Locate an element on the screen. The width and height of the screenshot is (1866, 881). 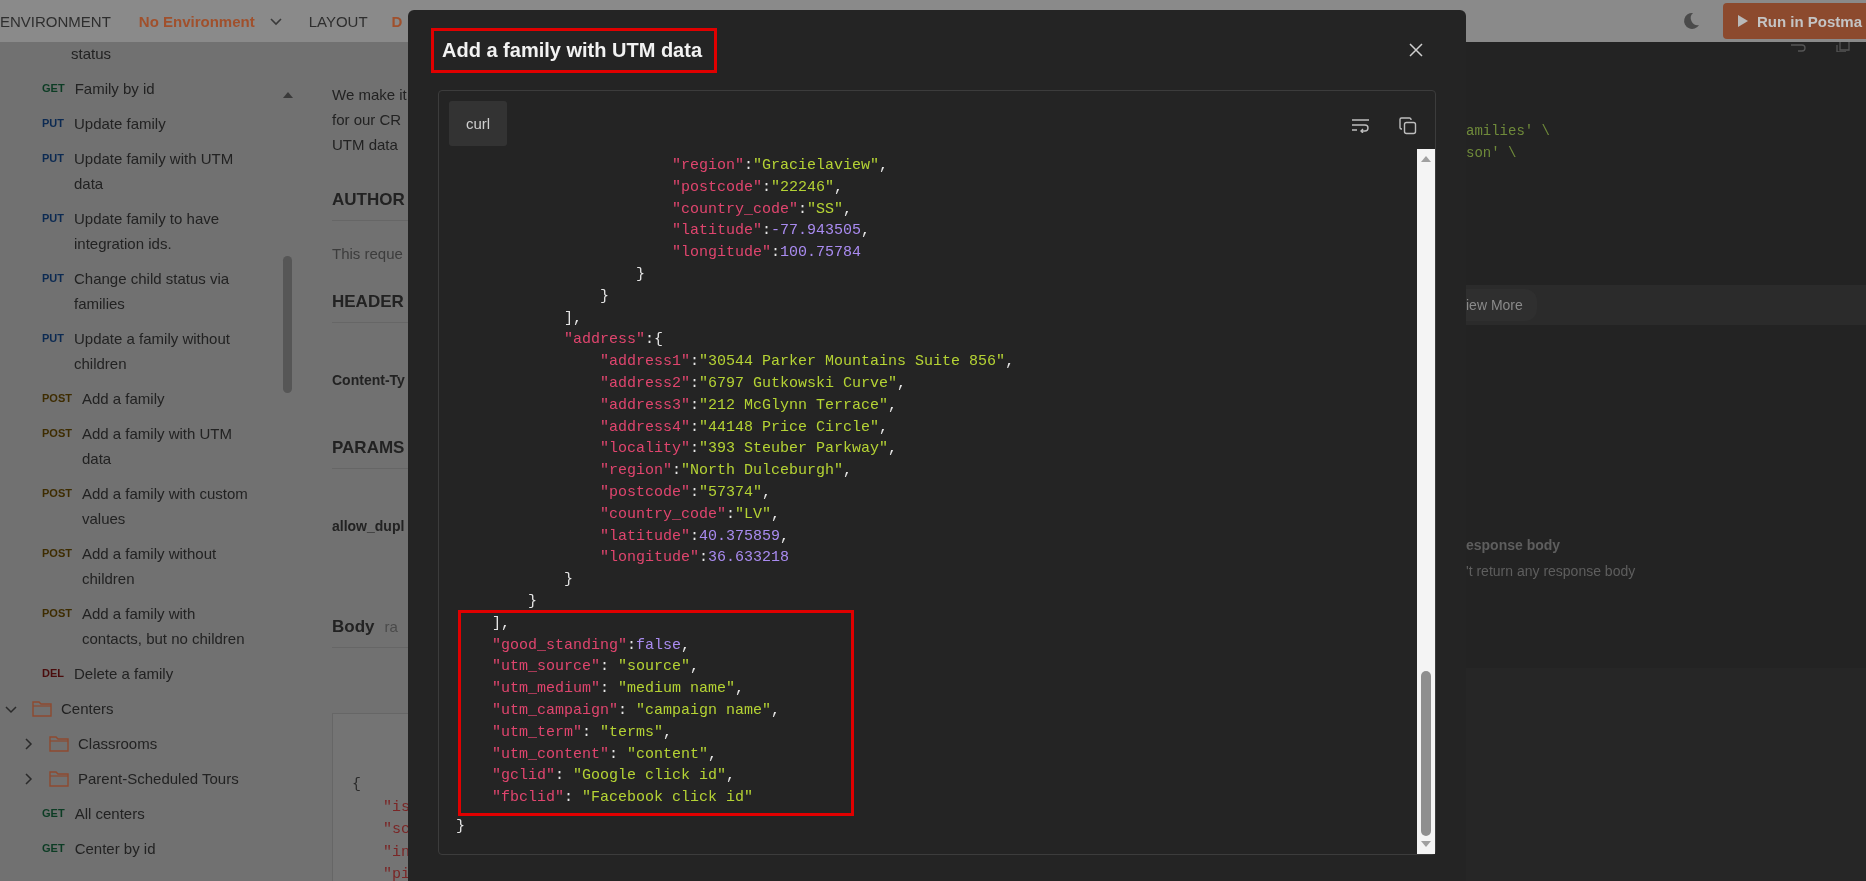
wrap-icon is located at coordinates (1361, 125).